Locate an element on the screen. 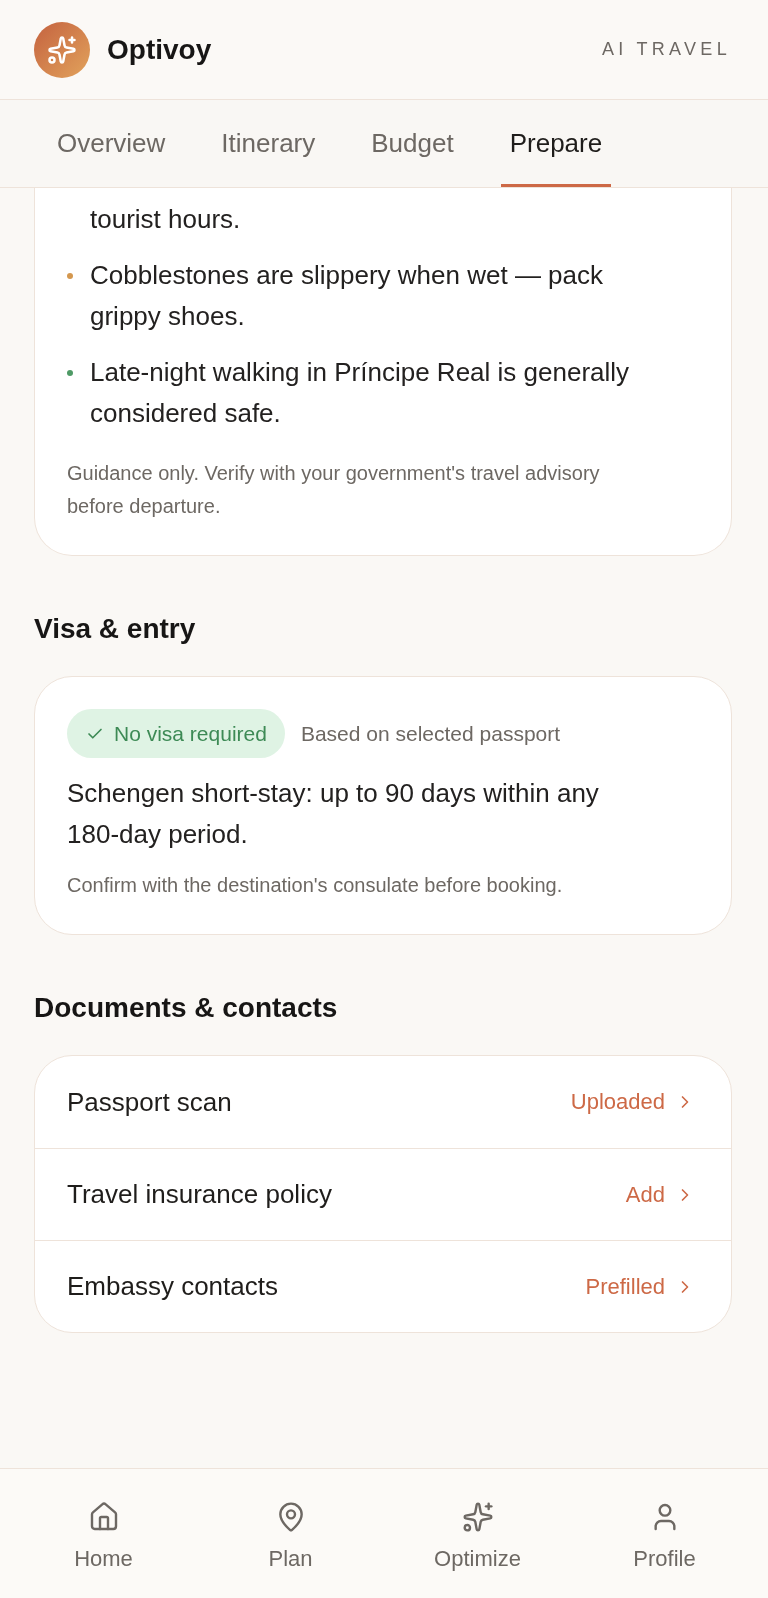 This screenshot has height=1598, width=768. visa-status-text: No visa required is located at coordinates (190, 733).